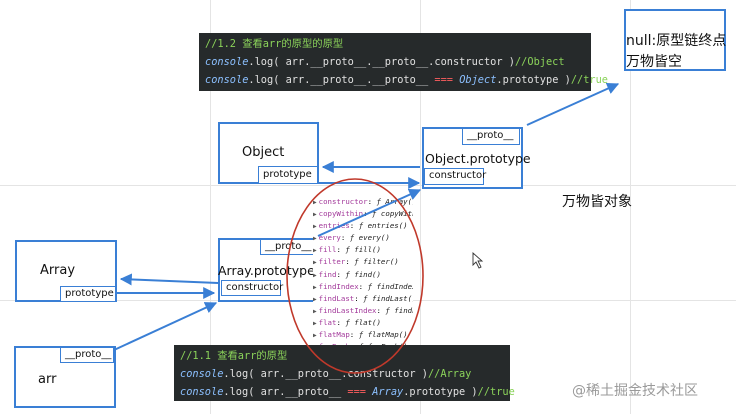  I want to click on arrow-array-proto-to-object-prototype, so click(369, 212).